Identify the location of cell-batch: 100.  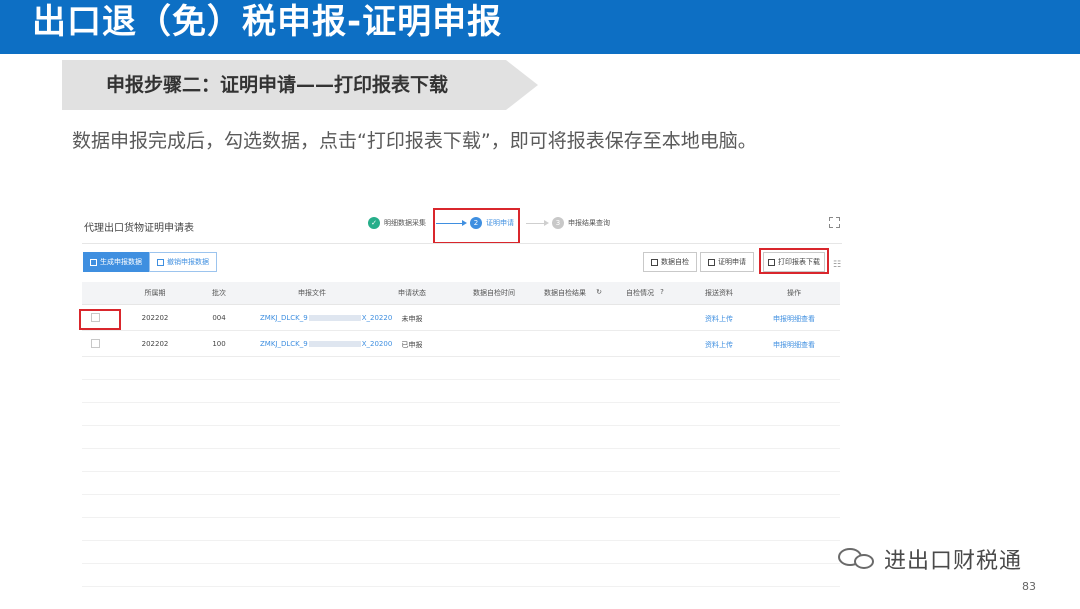
(219, 344).